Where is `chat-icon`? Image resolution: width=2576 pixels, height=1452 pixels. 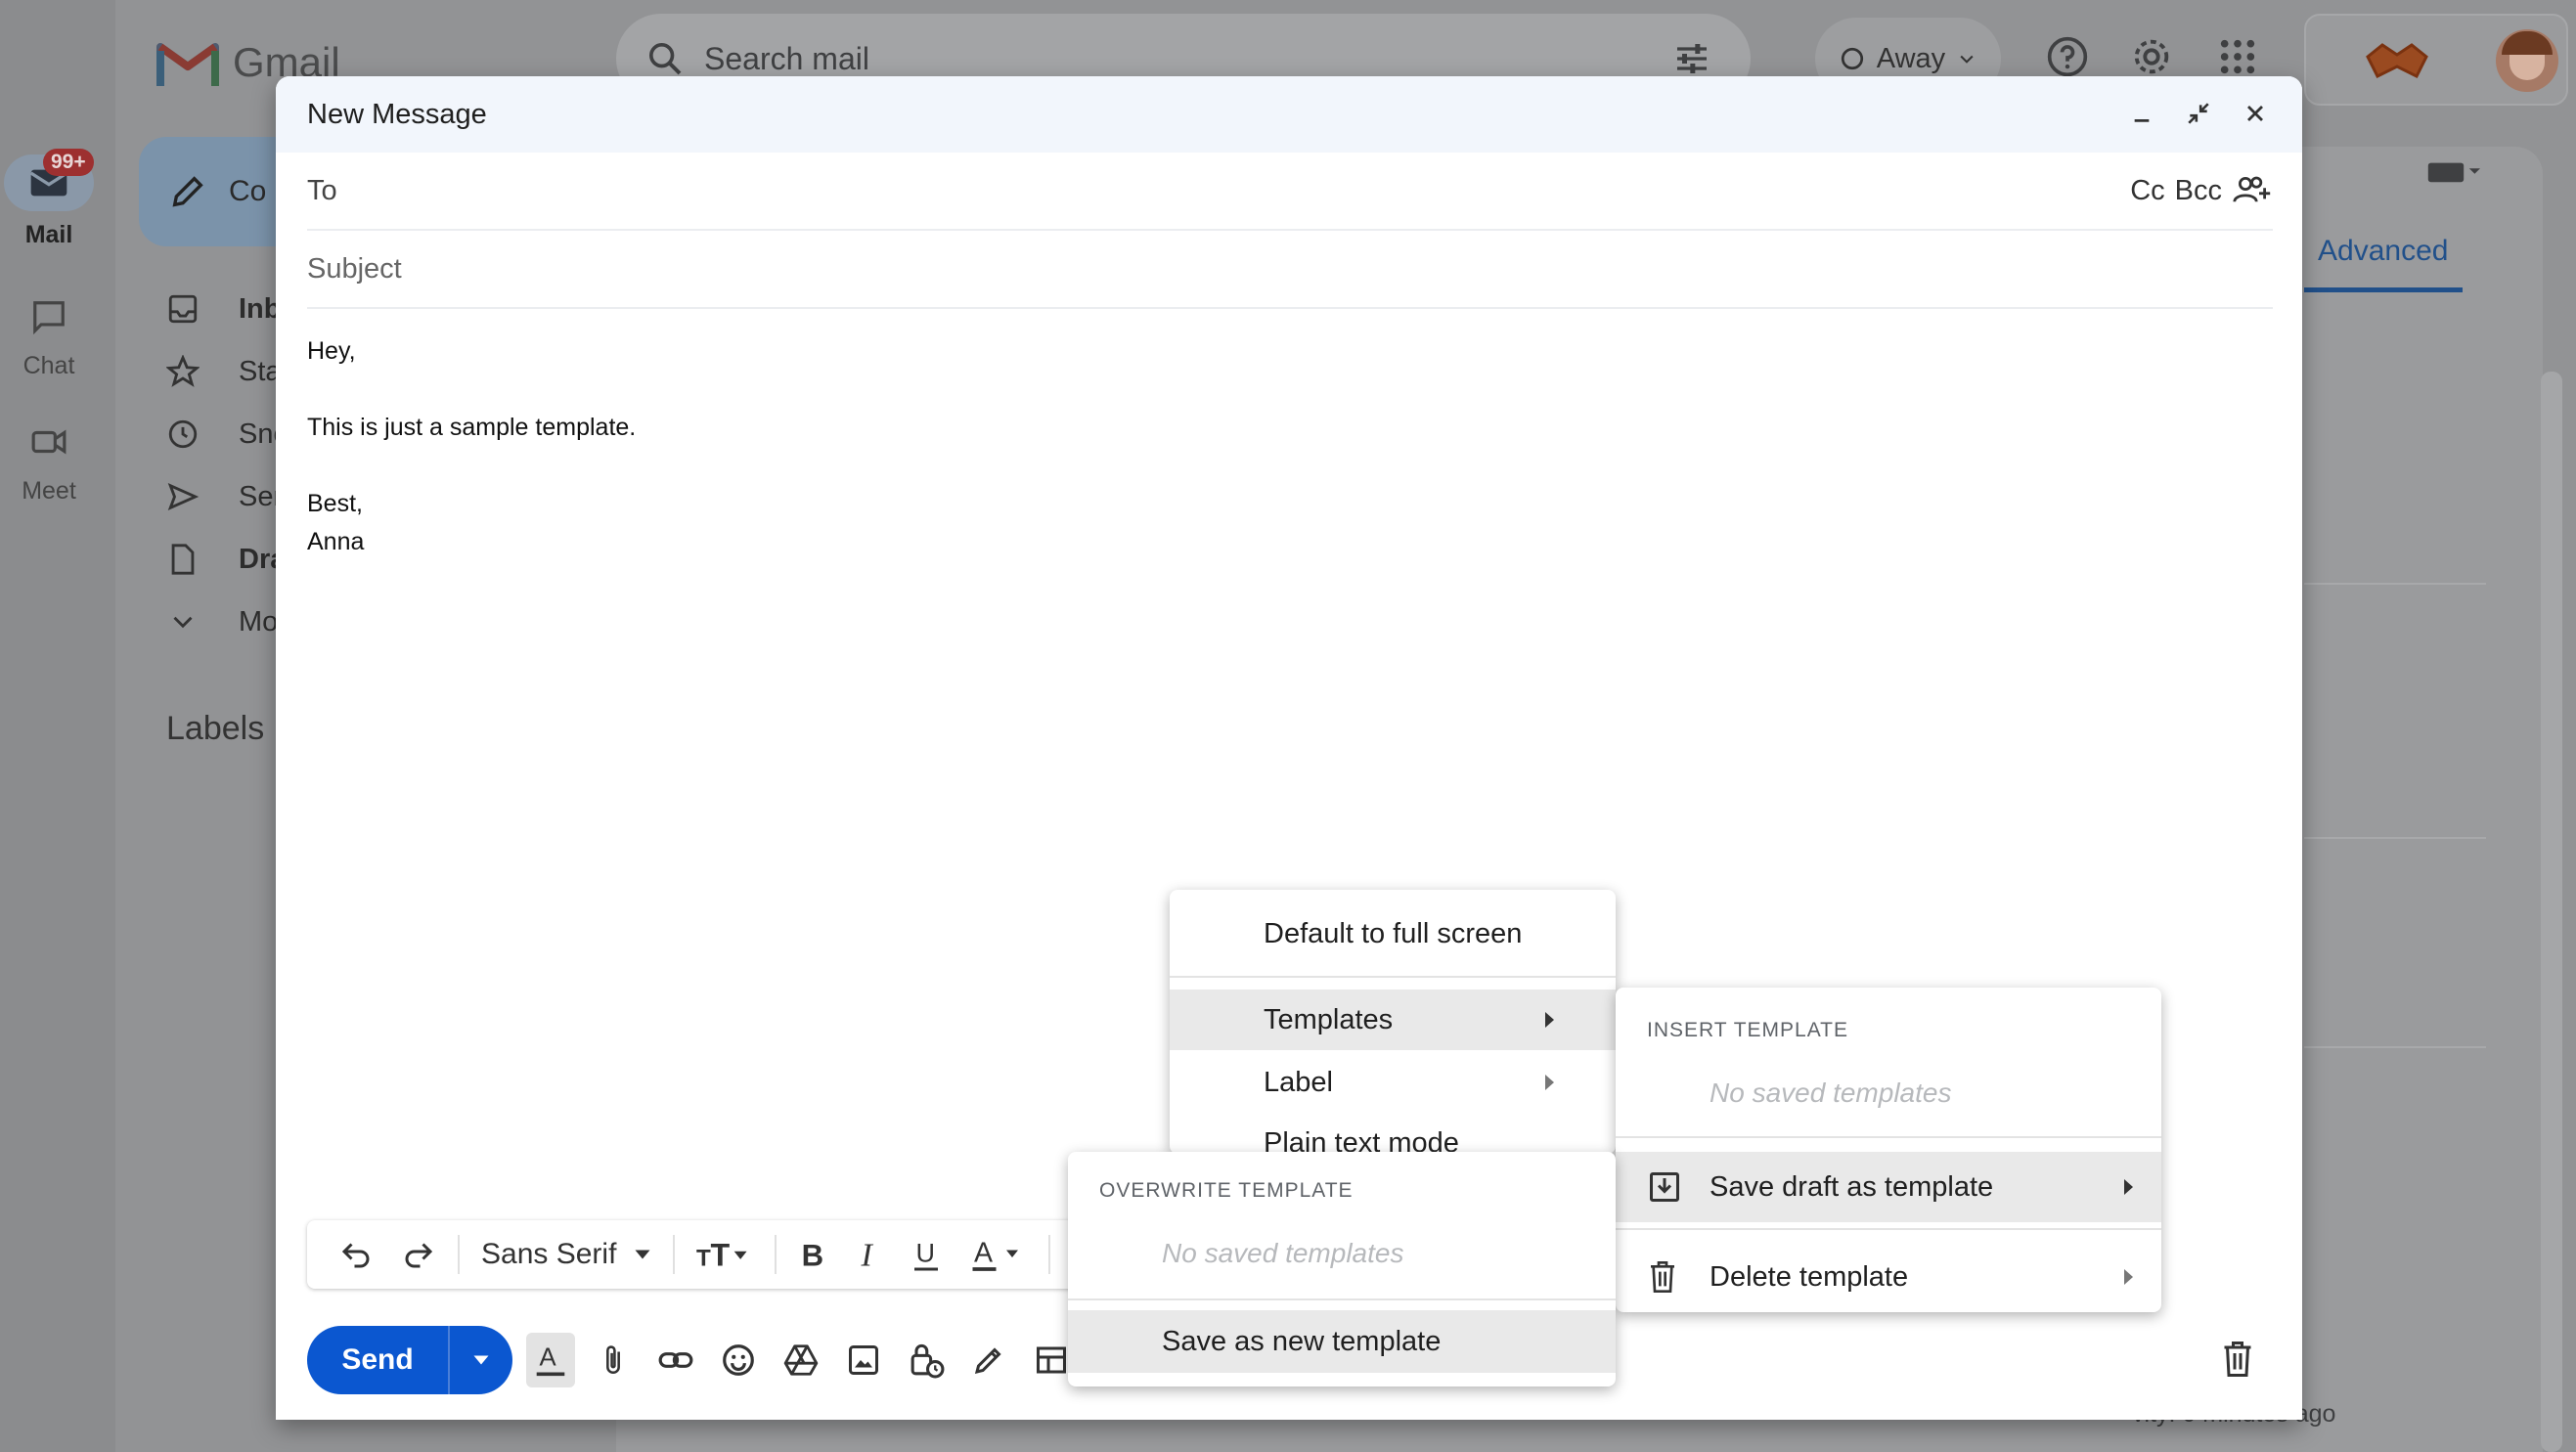
chat-icon is located at coordinates (49, 318).